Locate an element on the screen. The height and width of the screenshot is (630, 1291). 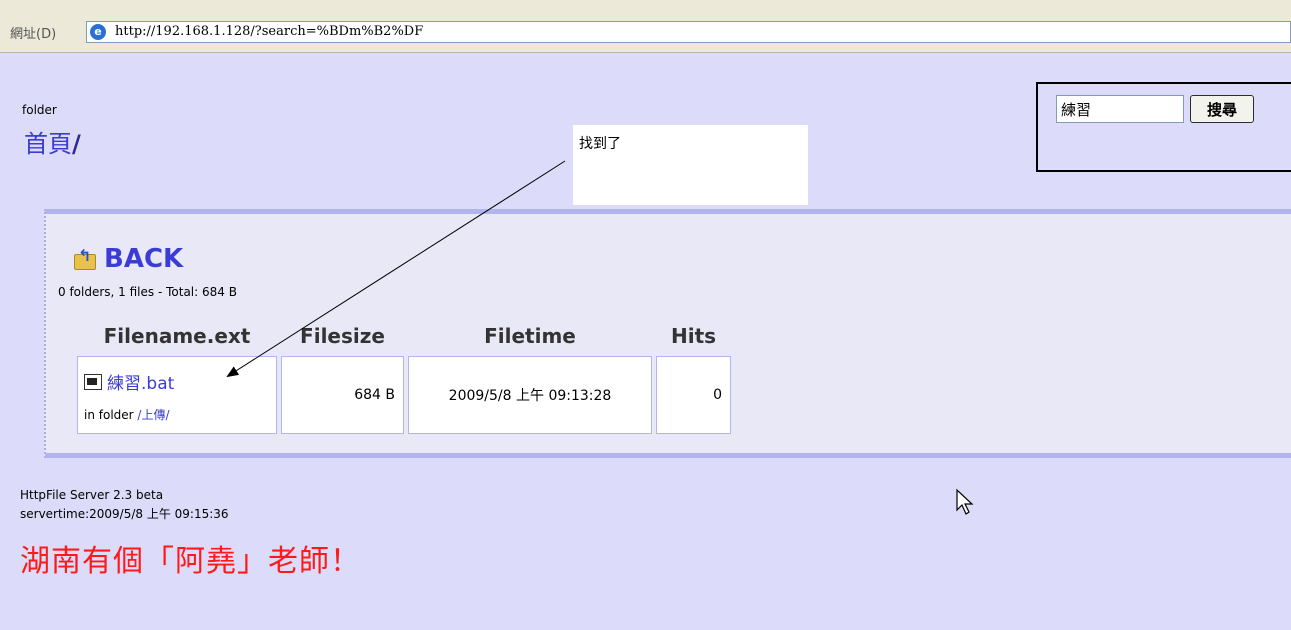
folder-label: folder is located at coordinates (39, 110).